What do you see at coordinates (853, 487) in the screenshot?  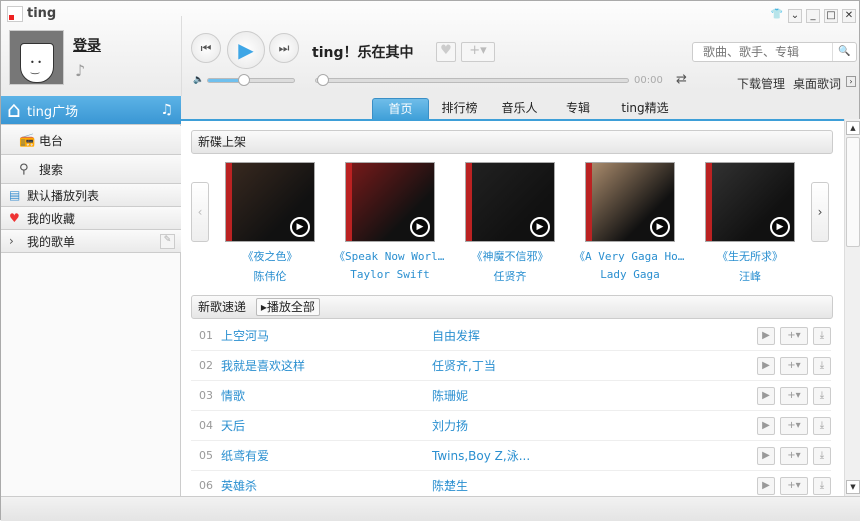 I see `scroll-down-button: ▼` at bounding box center [853, 487].